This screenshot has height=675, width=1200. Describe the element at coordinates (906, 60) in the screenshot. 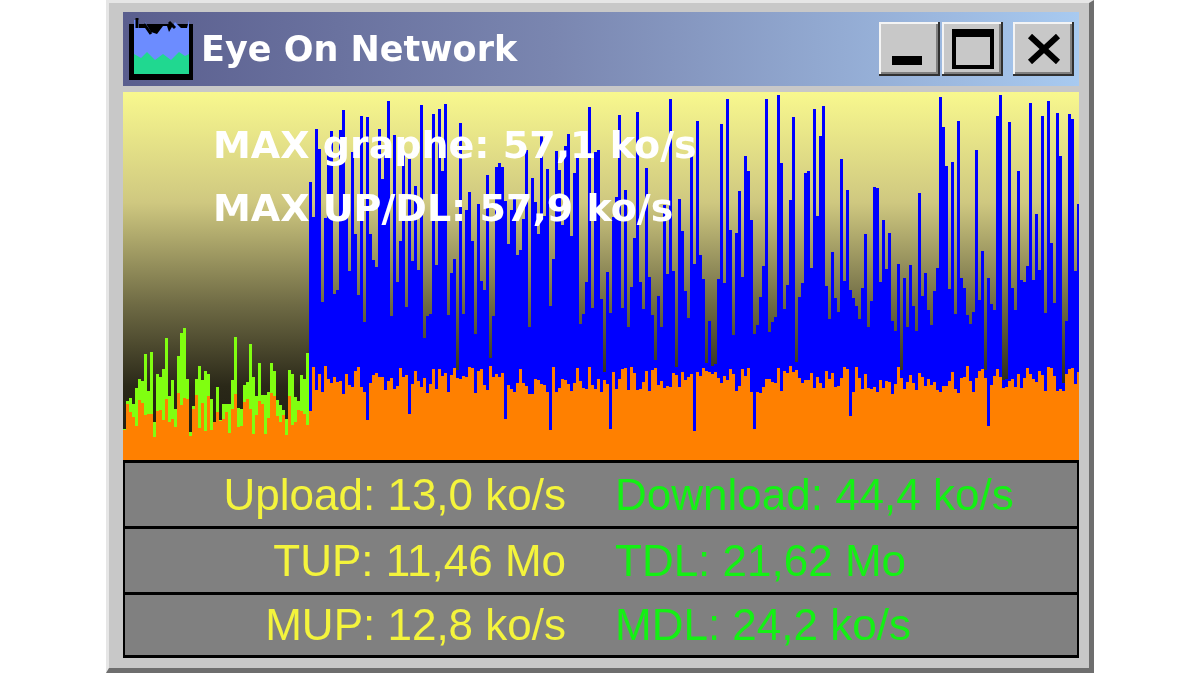

I see `minimize-icon` at that location.